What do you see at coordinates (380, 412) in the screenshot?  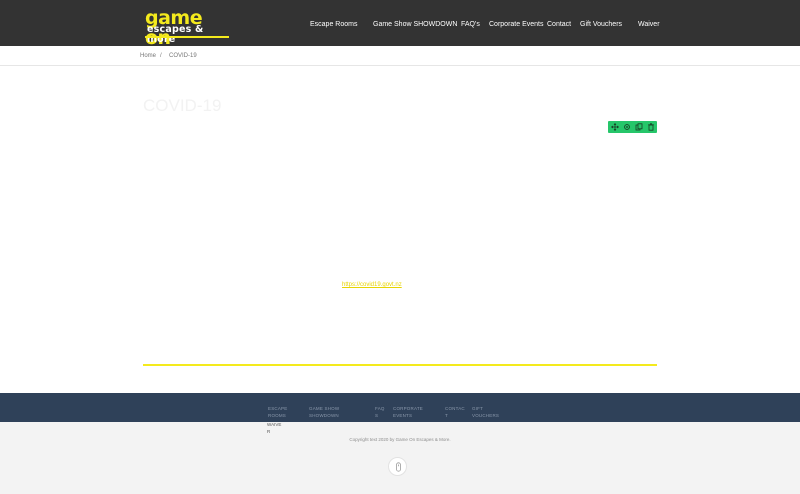 I see `footer-nav-faqs: FAQ S` at bounding box center [380, 412].